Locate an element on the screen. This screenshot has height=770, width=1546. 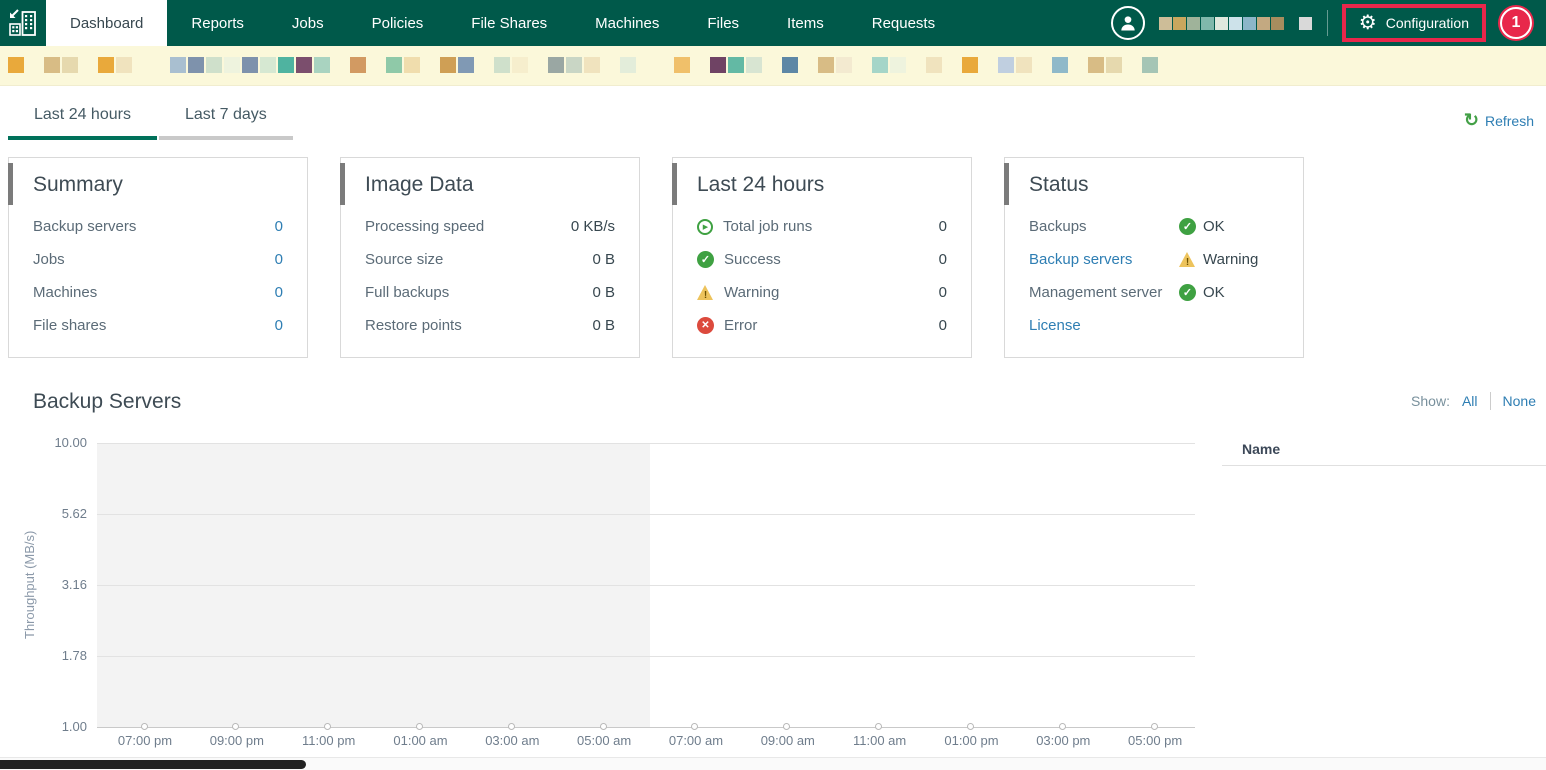
x-axis-tick-label: 01:00 pm is located at coordinates (971, 740).